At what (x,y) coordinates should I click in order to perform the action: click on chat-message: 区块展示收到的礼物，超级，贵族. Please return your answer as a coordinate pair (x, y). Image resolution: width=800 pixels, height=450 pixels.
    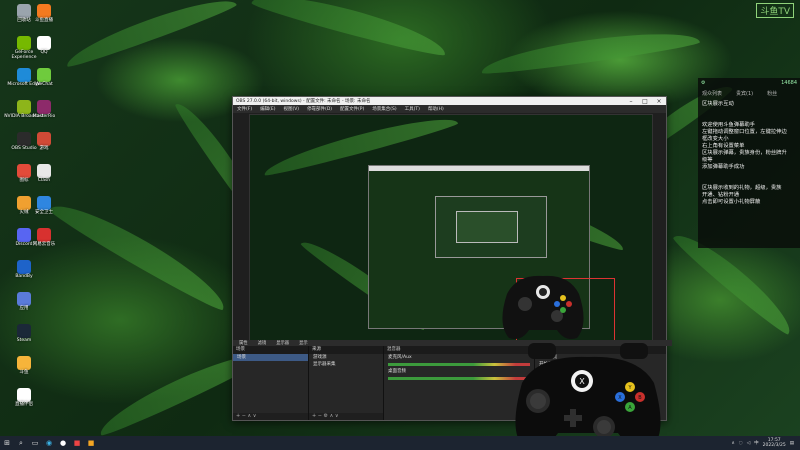
    Looking at the image, I should click on (742, 188).